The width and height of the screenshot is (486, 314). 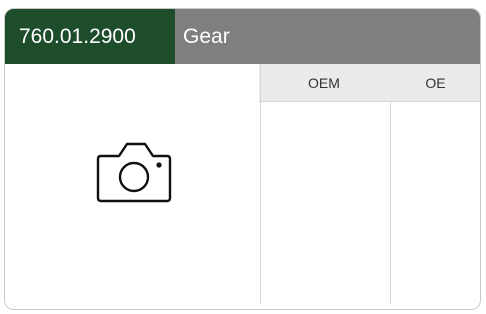 I want to click on camera-icon, so click(x=134, y=172).